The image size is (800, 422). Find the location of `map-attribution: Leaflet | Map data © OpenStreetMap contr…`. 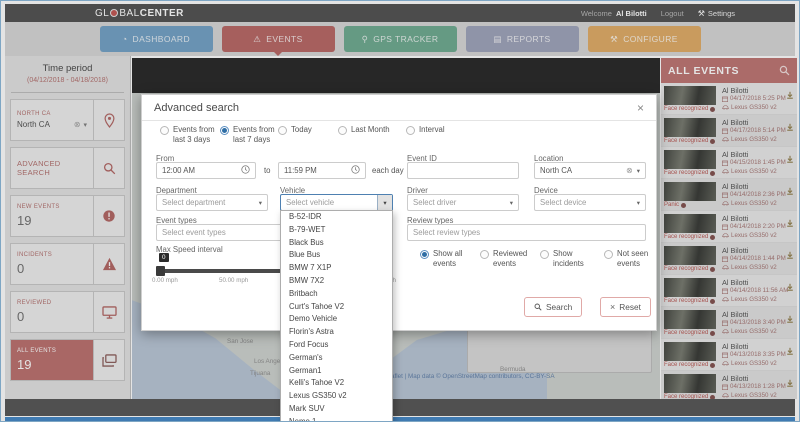

map-attribution: Leaflet | Map data © OpenStreetMap contr… is located at coordinates (469, 376).